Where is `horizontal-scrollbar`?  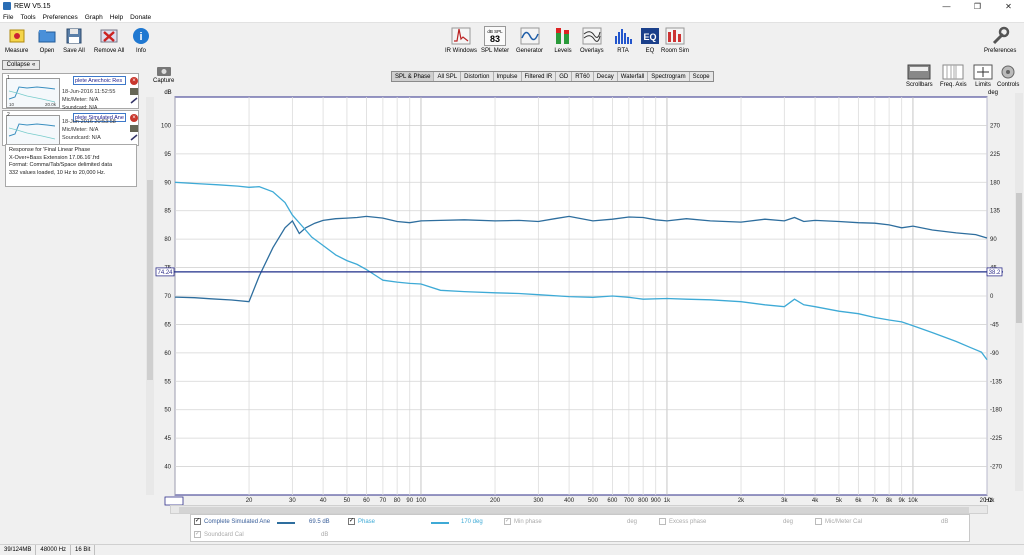 horizontal-scrollbar is located at coordinates (579, 509).